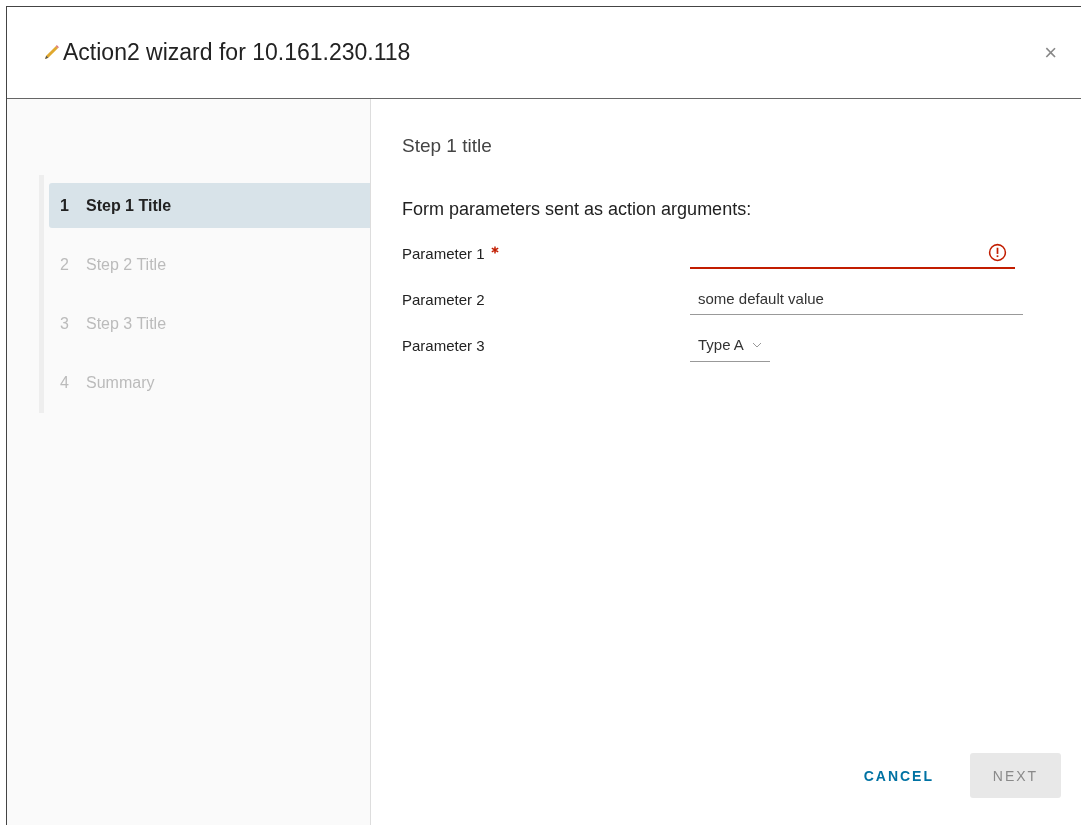  I want to click on error-icon, so click(997, 252).